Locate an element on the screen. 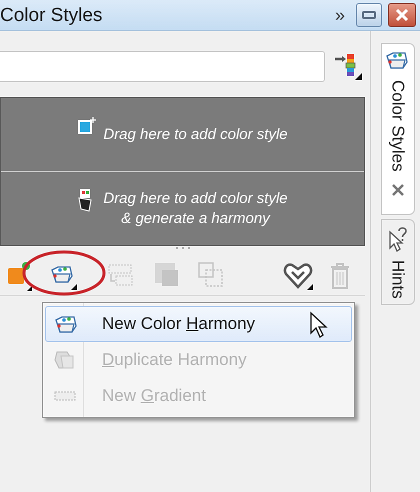  close-button is located at coordinates (402, 15).